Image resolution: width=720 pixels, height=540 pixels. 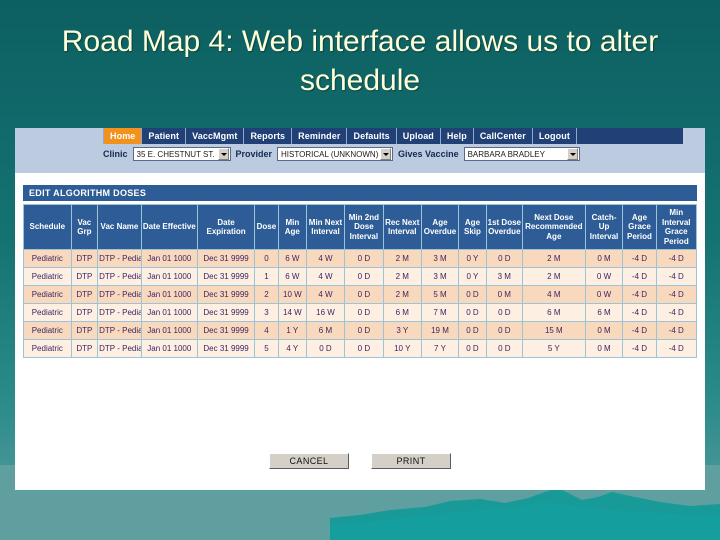 What do you see at coordinates (325, 227) in the screenshot?
I see `column-header: Min Next Interval` at bounding box center [325, 227].